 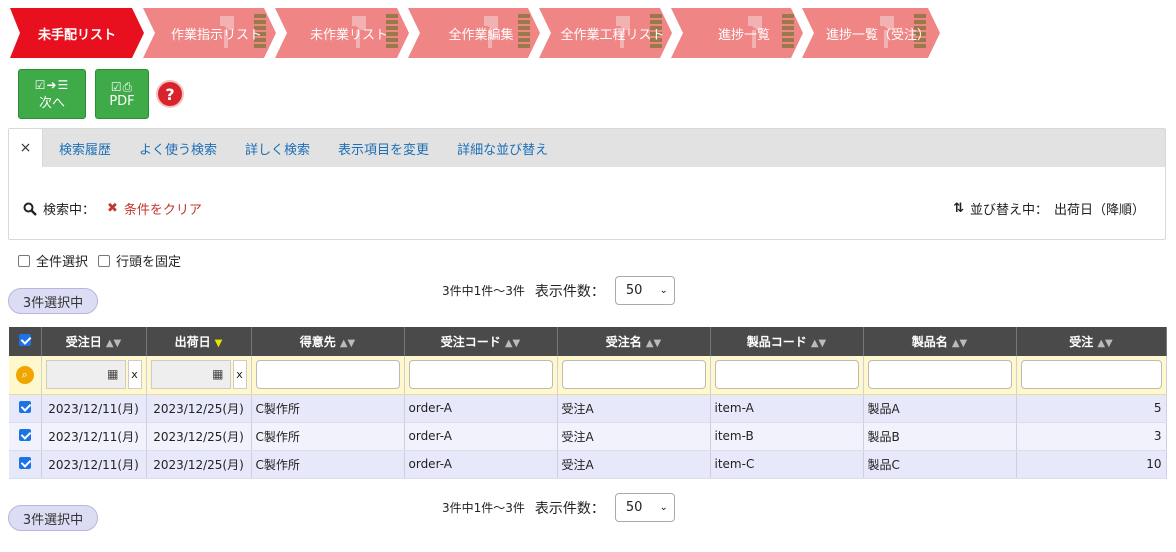 What do you see at coordinates (502, 148) in the screenshot?
I see `tab-detailed-sort: 詳細な並び替え` at bounding box center [502, 148].